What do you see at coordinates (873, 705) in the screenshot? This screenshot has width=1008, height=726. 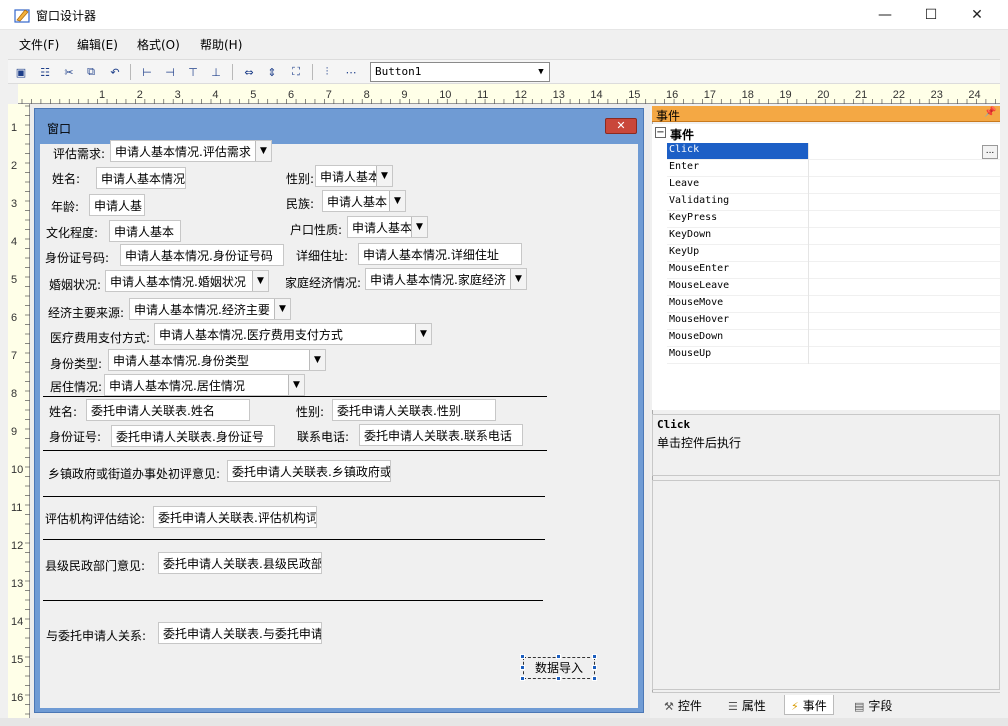 I see `tab-fields: ▤ 字段` at bounding box center [873, 705].